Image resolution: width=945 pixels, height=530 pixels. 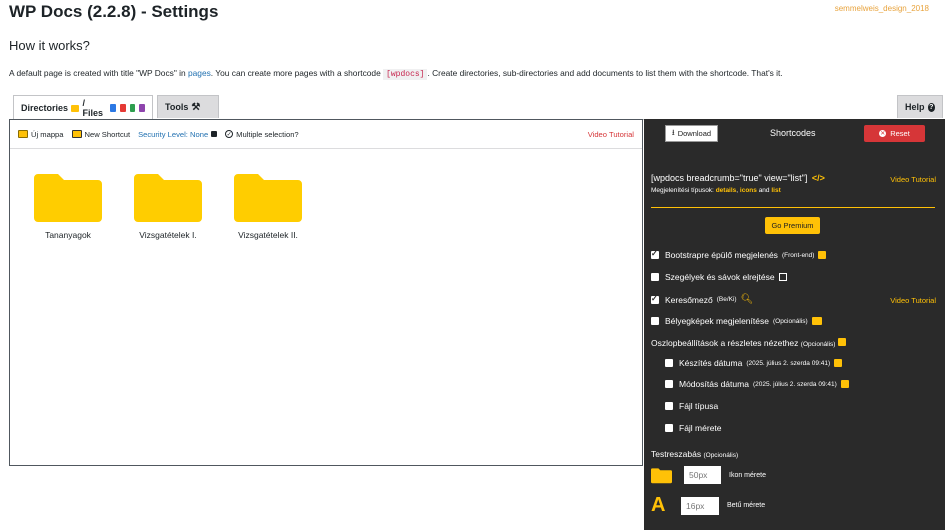 I want to click on option-label: Keresőmező, so click(x=689, y=299).